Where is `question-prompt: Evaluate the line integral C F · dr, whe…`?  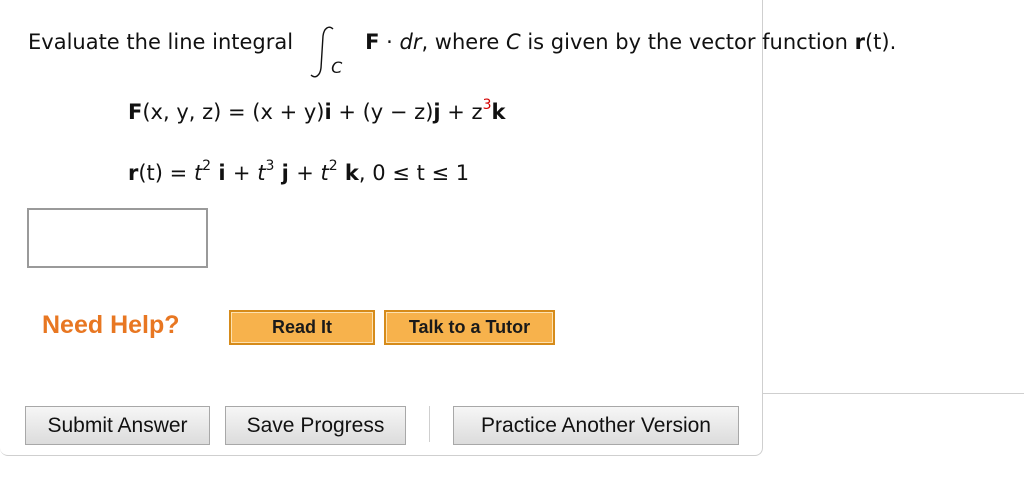
question-prompt: Evaluate the line integral C F · dr, whe… is located at coordinates (462, 53).